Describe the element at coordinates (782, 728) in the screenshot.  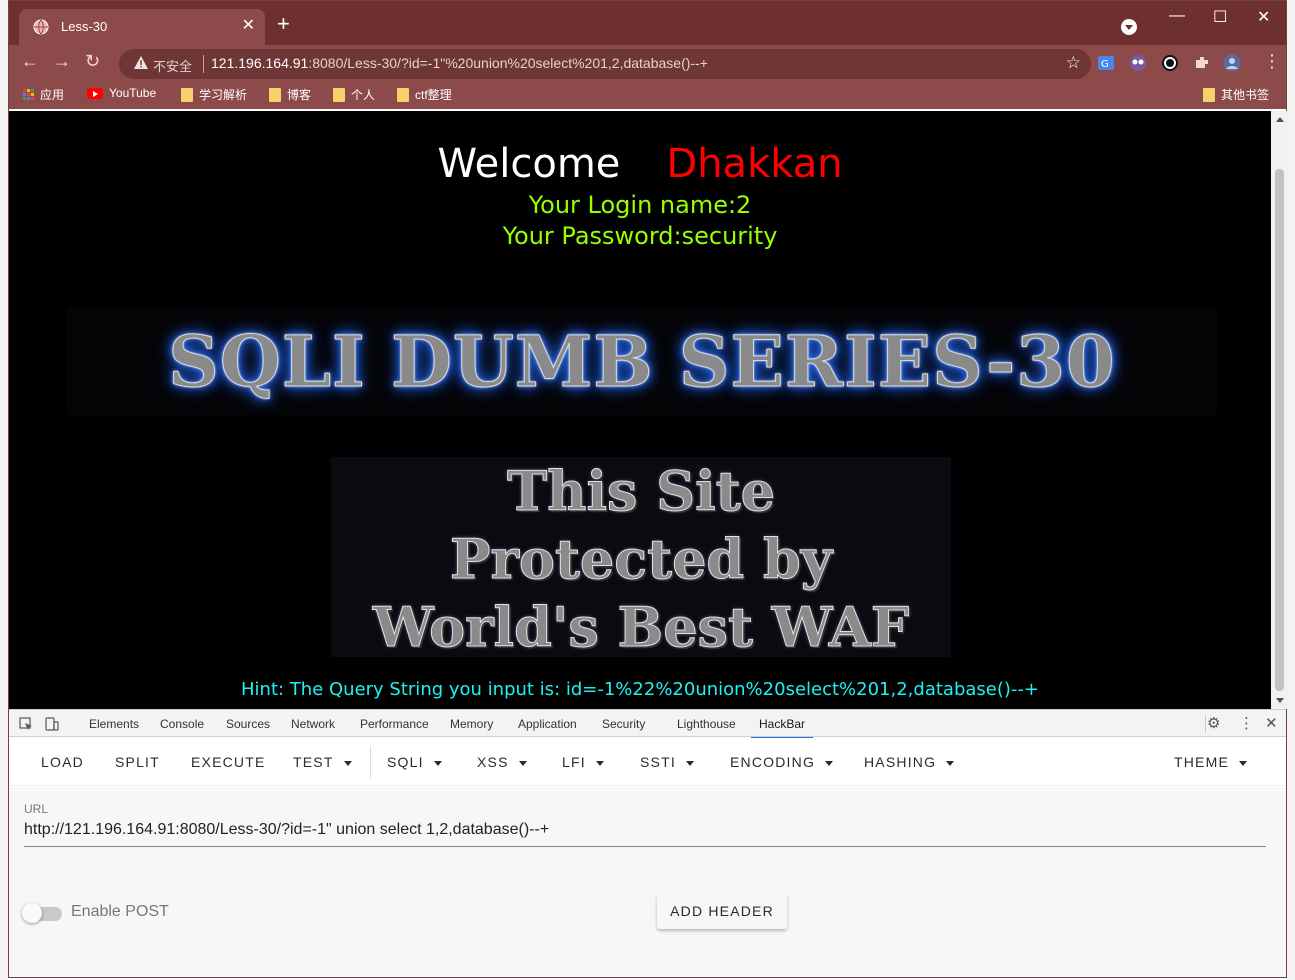
I see `devtools-tab-hackbar: HackBar` at that location.